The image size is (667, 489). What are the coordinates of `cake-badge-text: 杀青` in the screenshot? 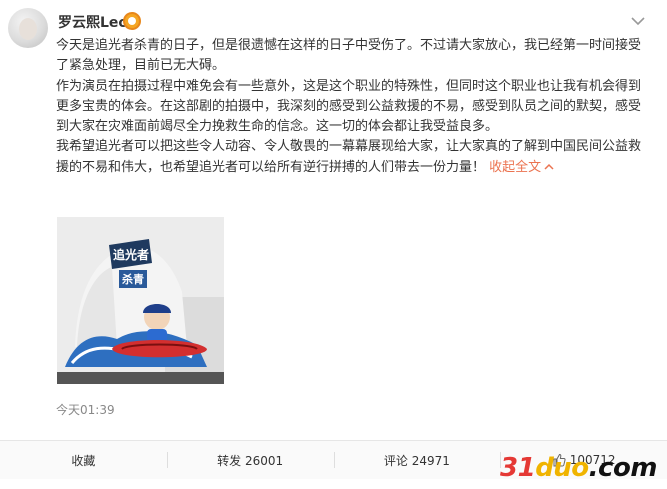 It's located at (133, 279).